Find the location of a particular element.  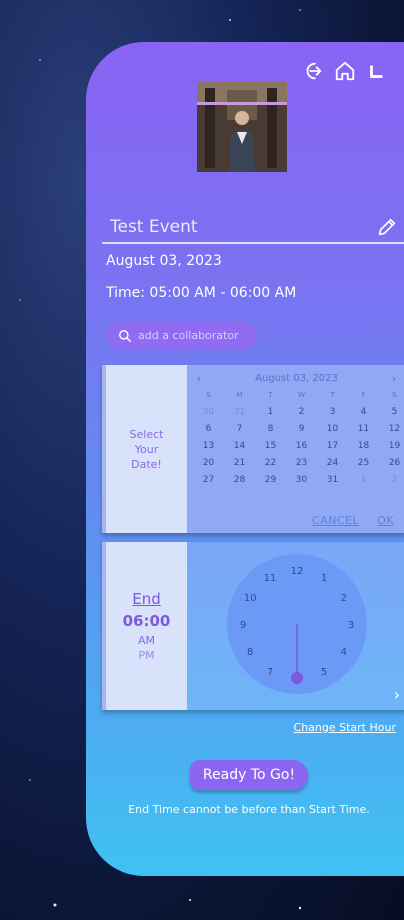

collaborator-search is located at coordinates (182, 335).